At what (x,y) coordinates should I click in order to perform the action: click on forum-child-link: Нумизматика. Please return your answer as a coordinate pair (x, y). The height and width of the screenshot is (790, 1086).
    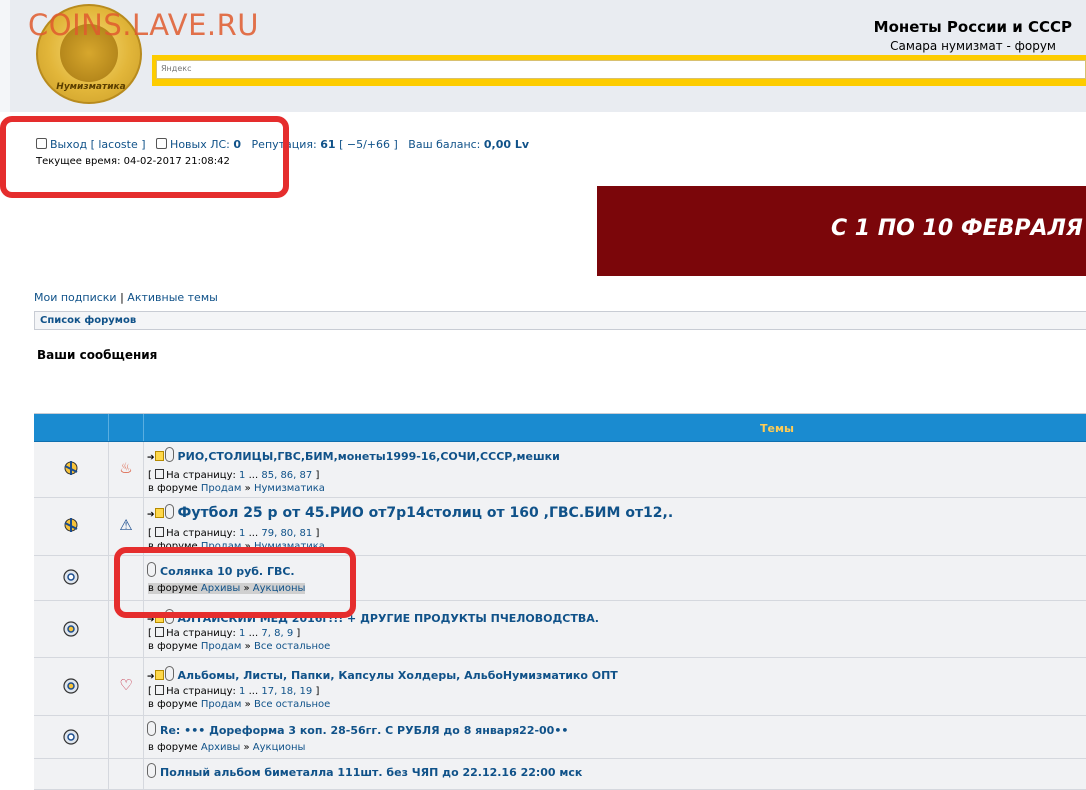
    Looking at the image, I should click on (289, 488).